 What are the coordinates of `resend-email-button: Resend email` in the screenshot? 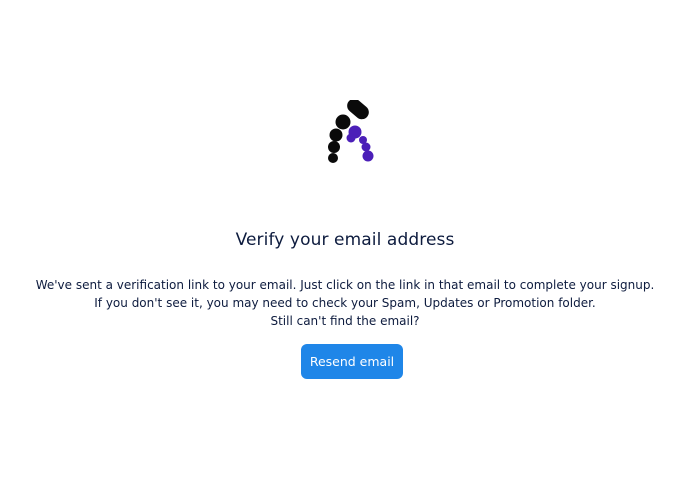 It's located at (352, 361).